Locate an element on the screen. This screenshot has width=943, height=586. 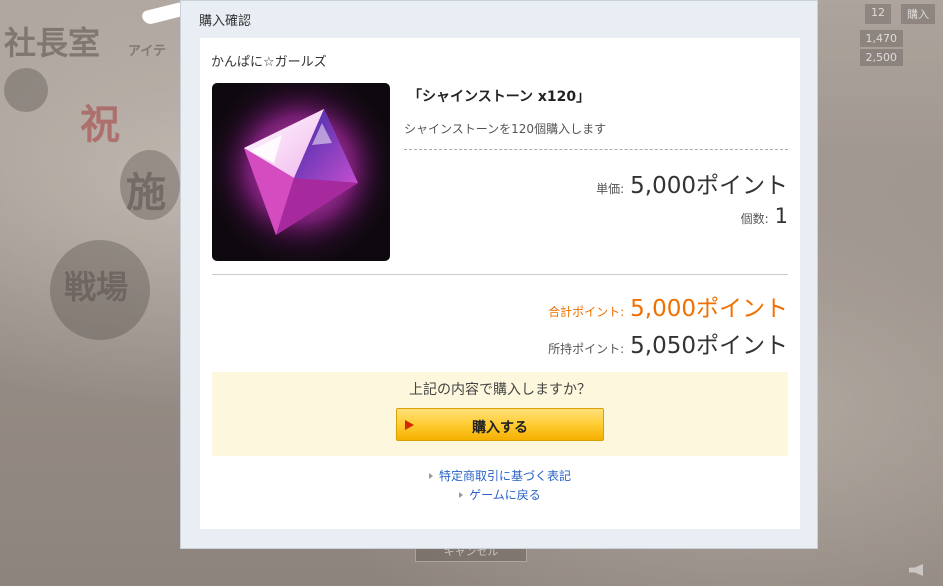
quantity-value: 1 is located at coordinates (781, 216).